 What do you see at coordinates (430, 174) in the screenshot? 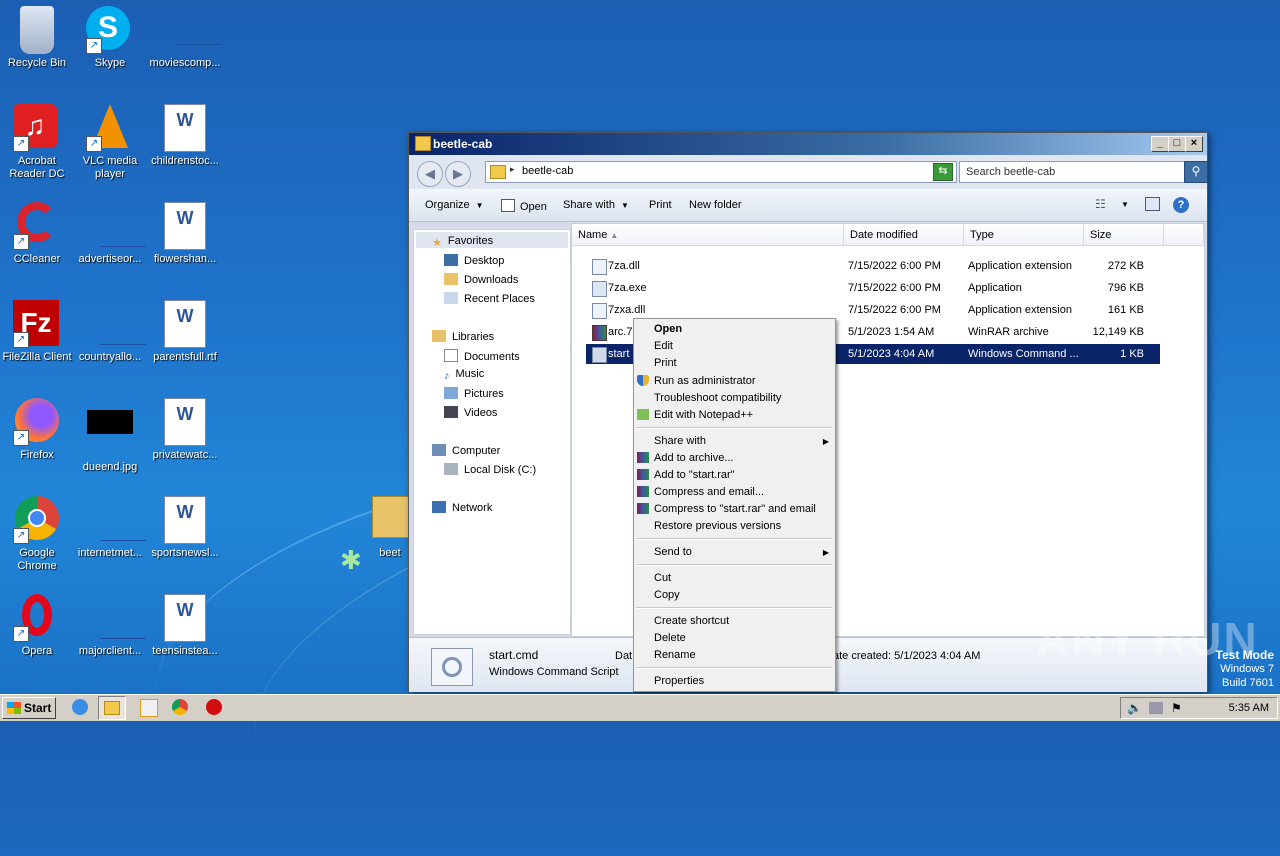
I see `back-button: ◀` at bounding box center [430, 174].